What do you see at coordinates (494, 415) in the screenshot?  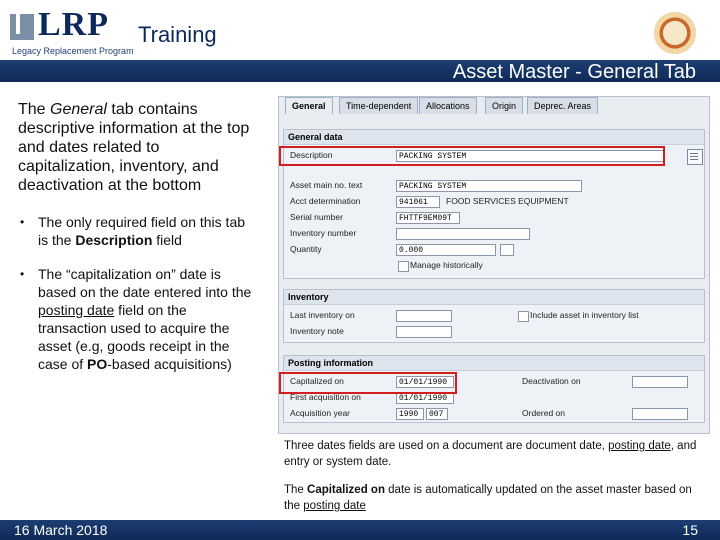 I see `acq-year-row: Acquisition year 1990 007 Ordered on` at bounding box center [494, 415].